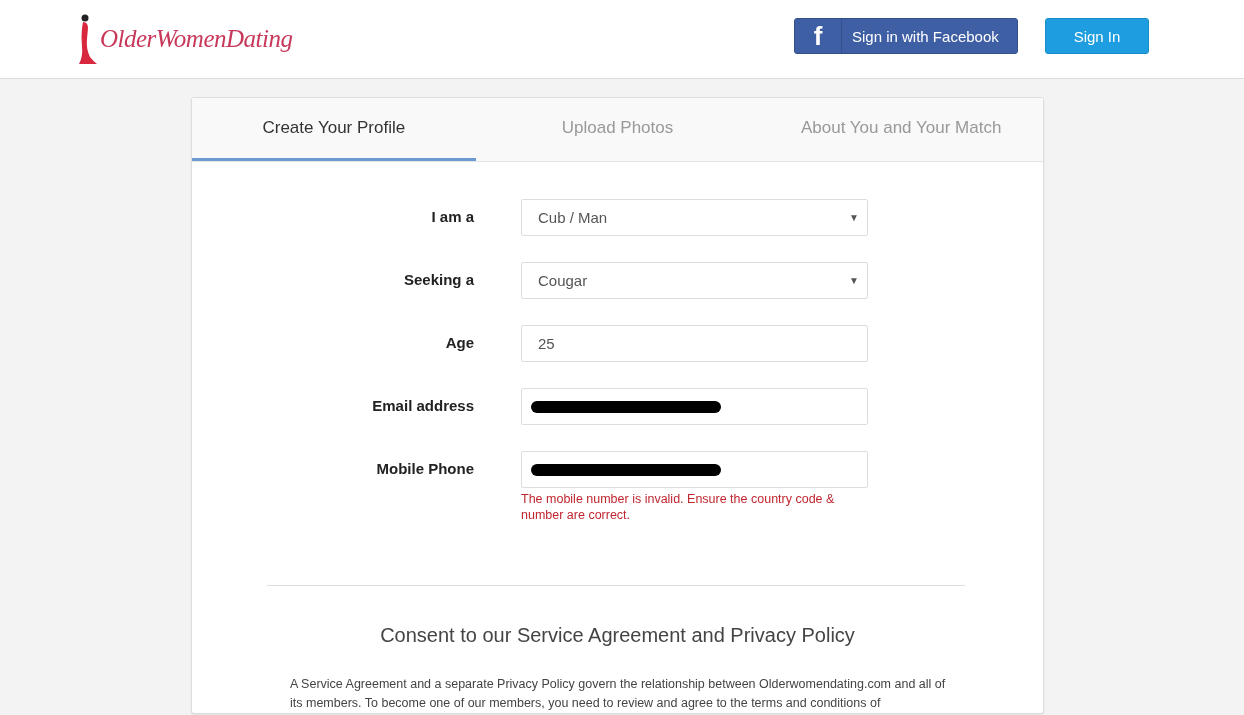 This screenshot has height=715, width=1244. What do you see at coordinates (694, 217) in the screenshot?
I see `select-field: Cub / Man ▼` at bounding box center [694, 217].